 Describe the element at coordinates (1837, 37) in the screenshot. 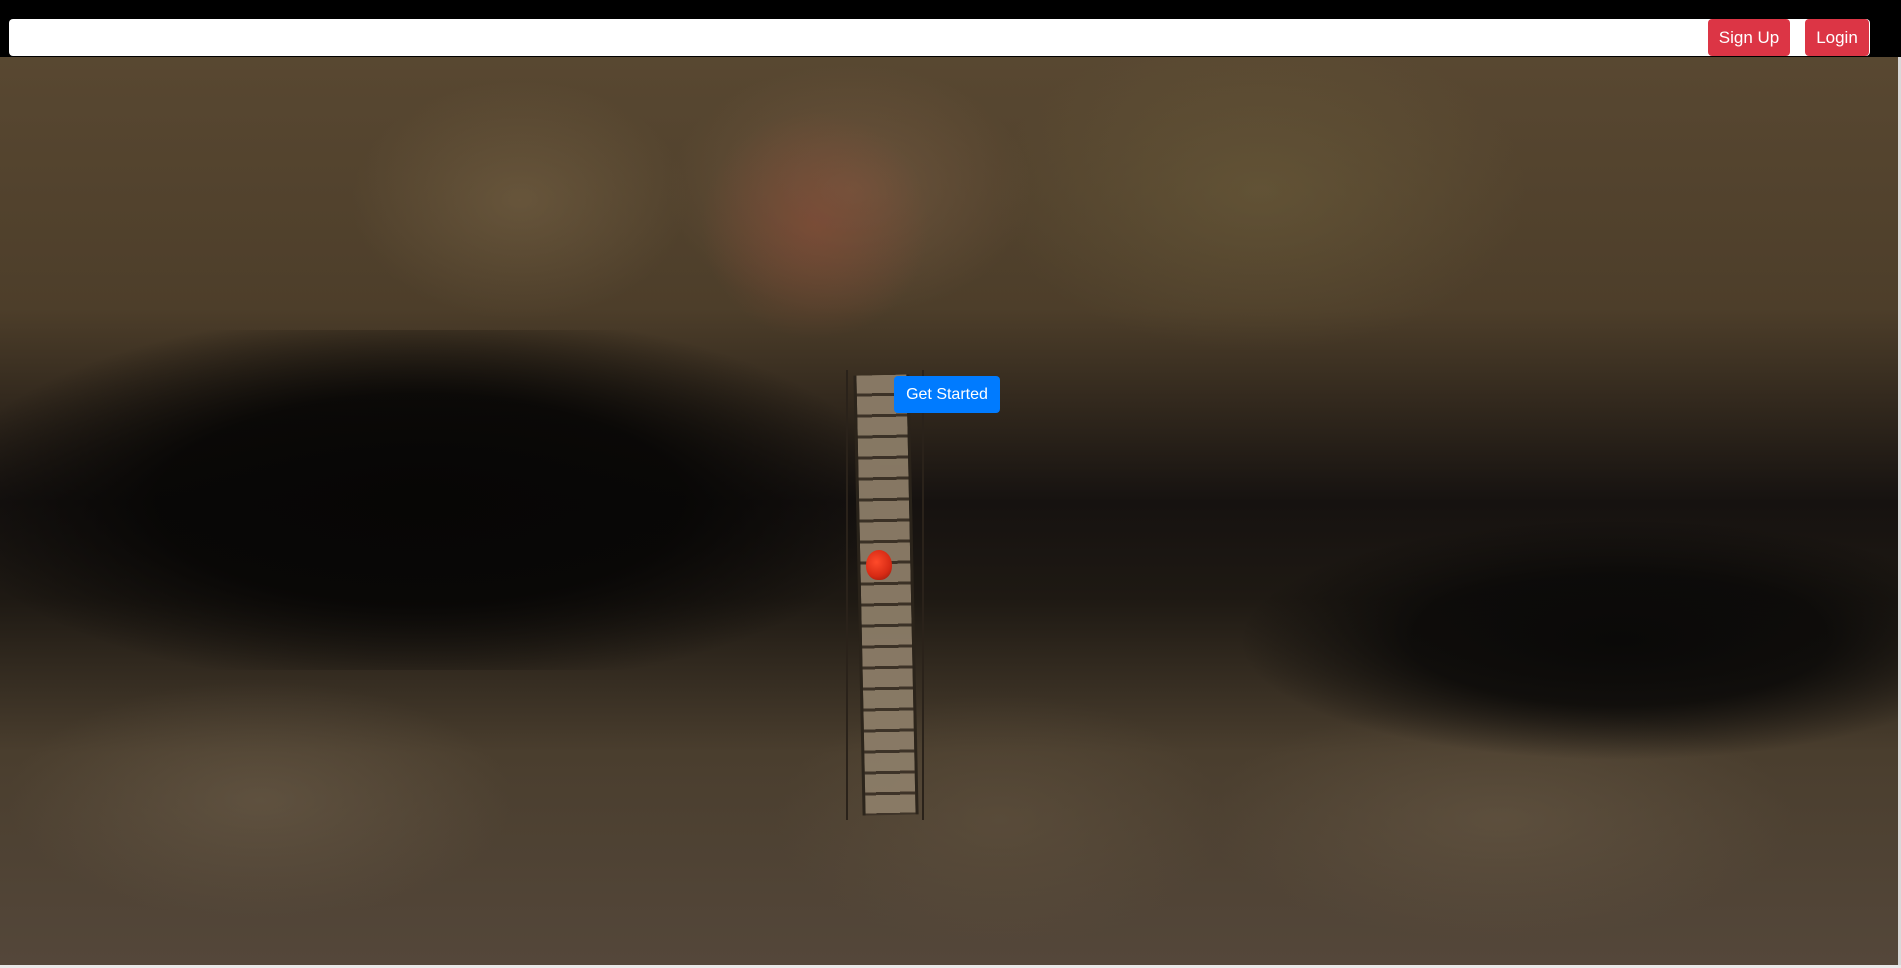

I see `login-button: Login` at that location.